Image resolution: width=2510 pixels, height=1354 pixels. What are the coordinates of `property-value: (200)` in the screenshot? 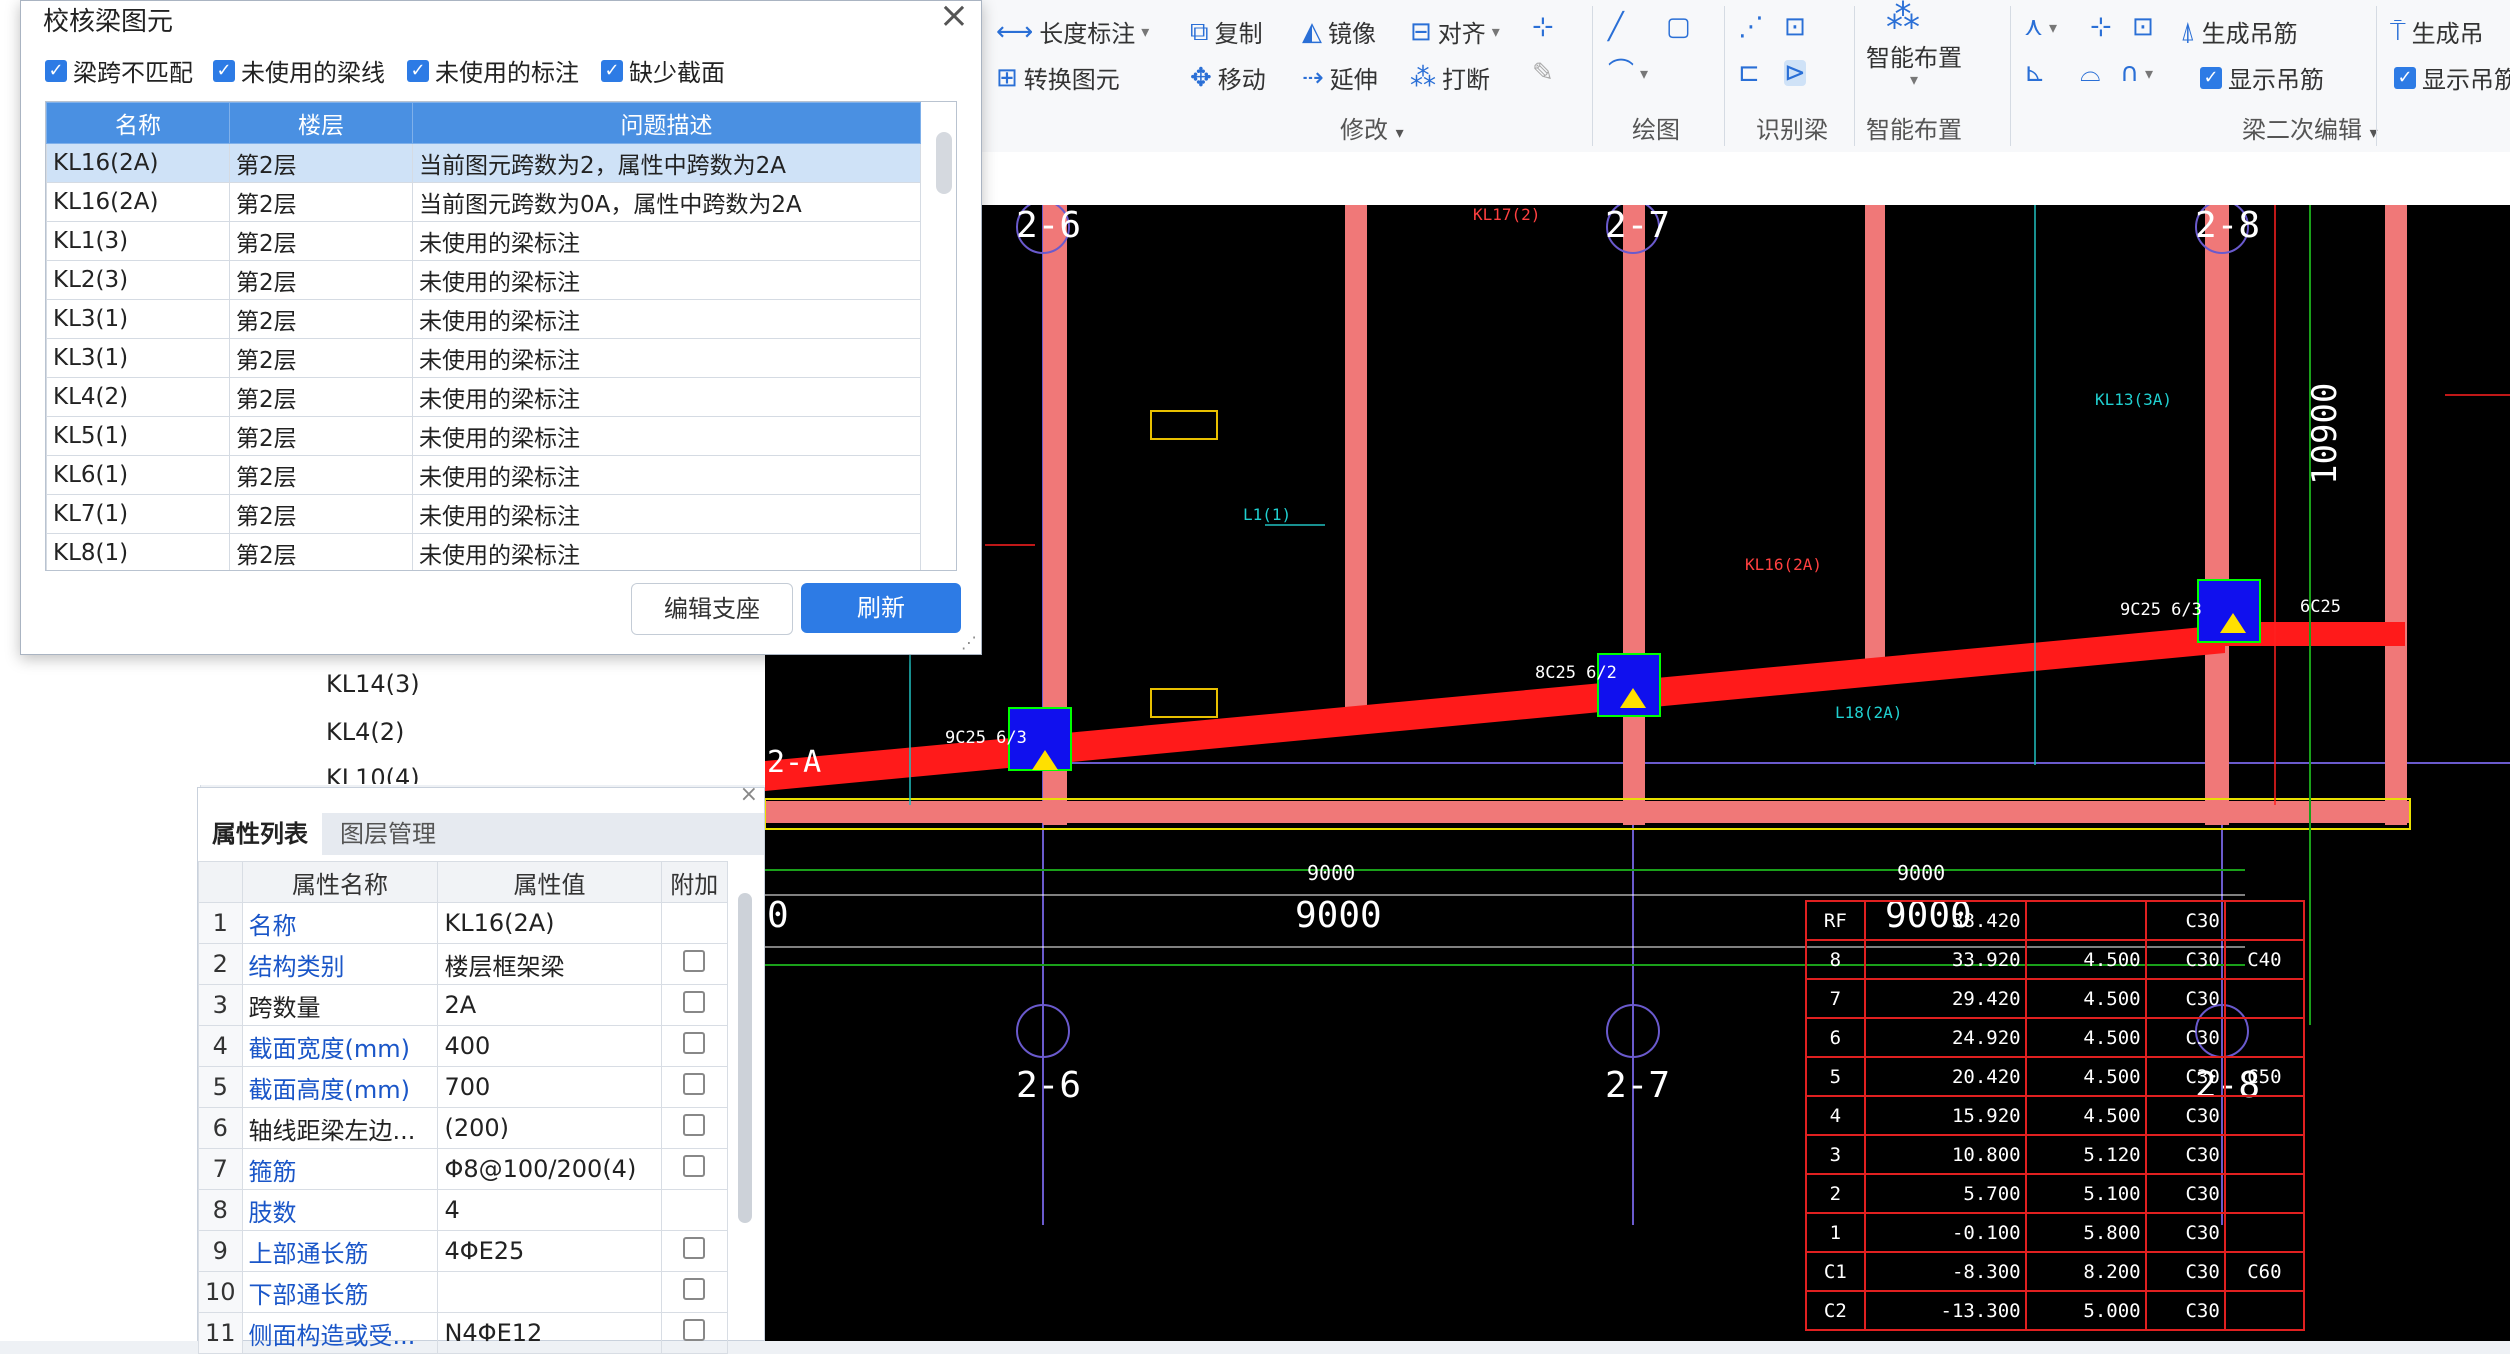 It's located at (549, 1128).